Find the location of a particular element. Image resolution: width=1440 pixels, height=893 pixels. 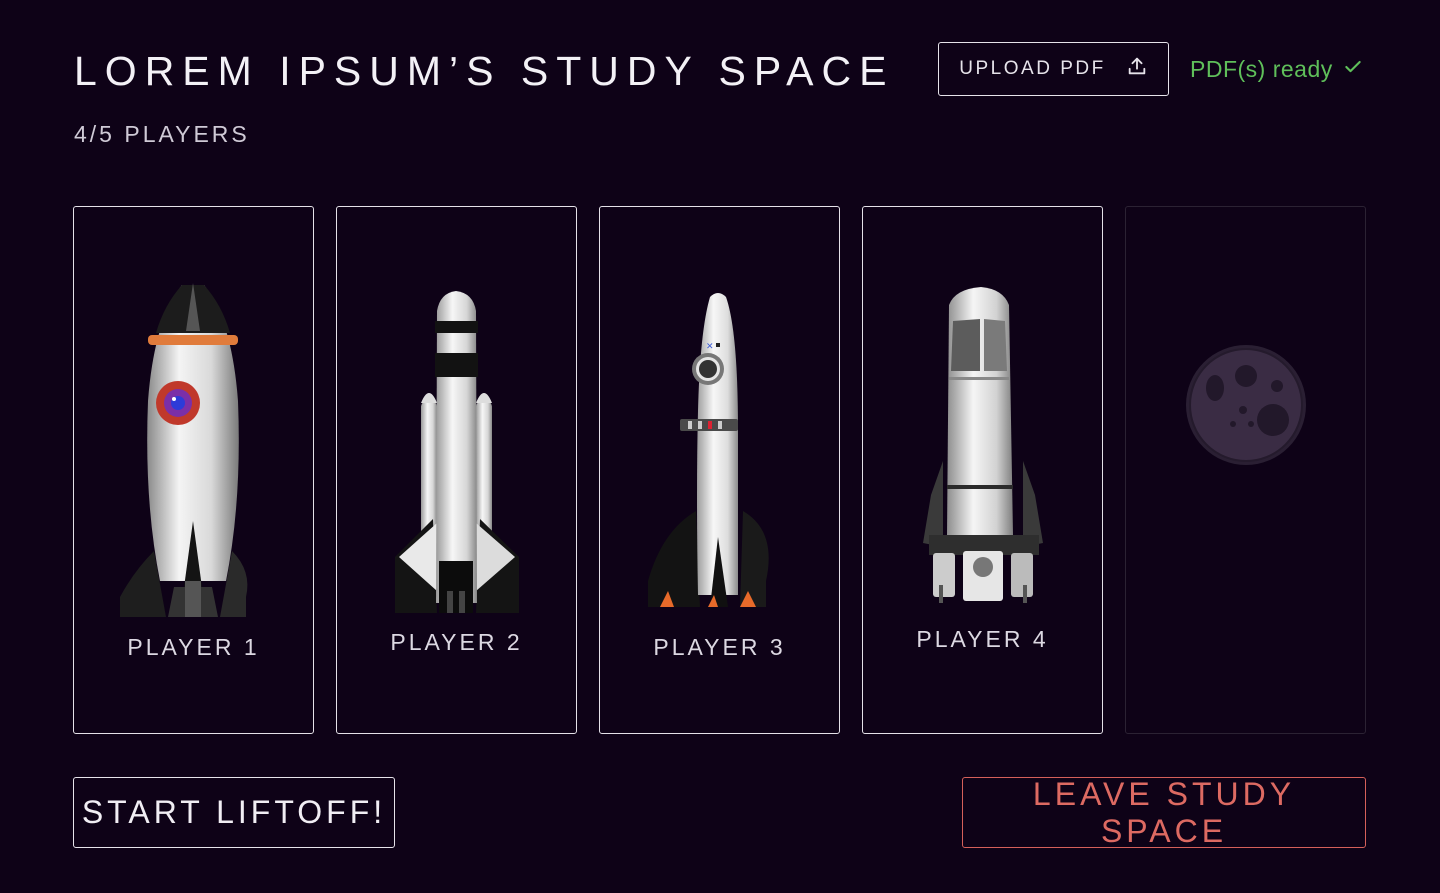

upload-pdf-label: UPLOAD PDF is located at coordinates (1032, 68).